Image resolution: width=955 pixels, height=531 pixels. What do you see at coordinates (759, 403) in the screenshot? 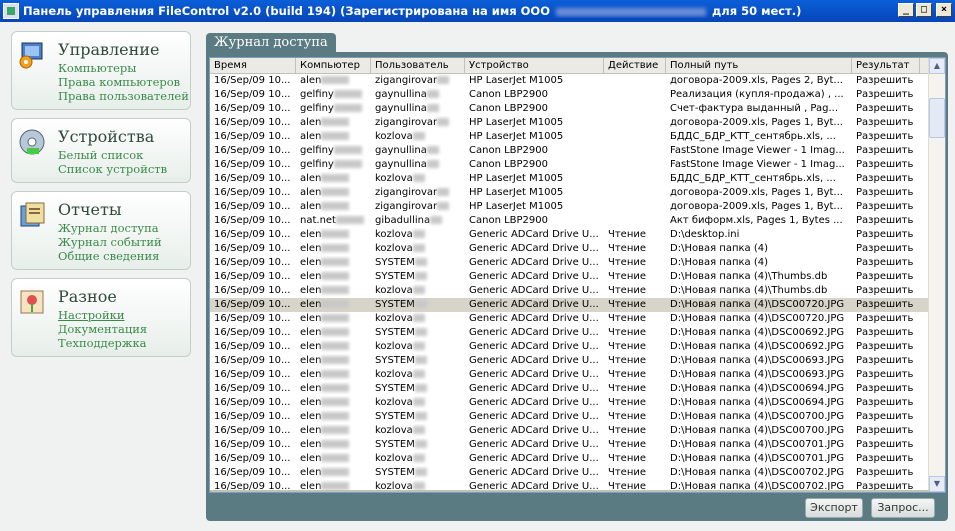
I see `table-cell: D:\Новая папка (4)\DSC00694.JPG` at bounding box center [759, 403].